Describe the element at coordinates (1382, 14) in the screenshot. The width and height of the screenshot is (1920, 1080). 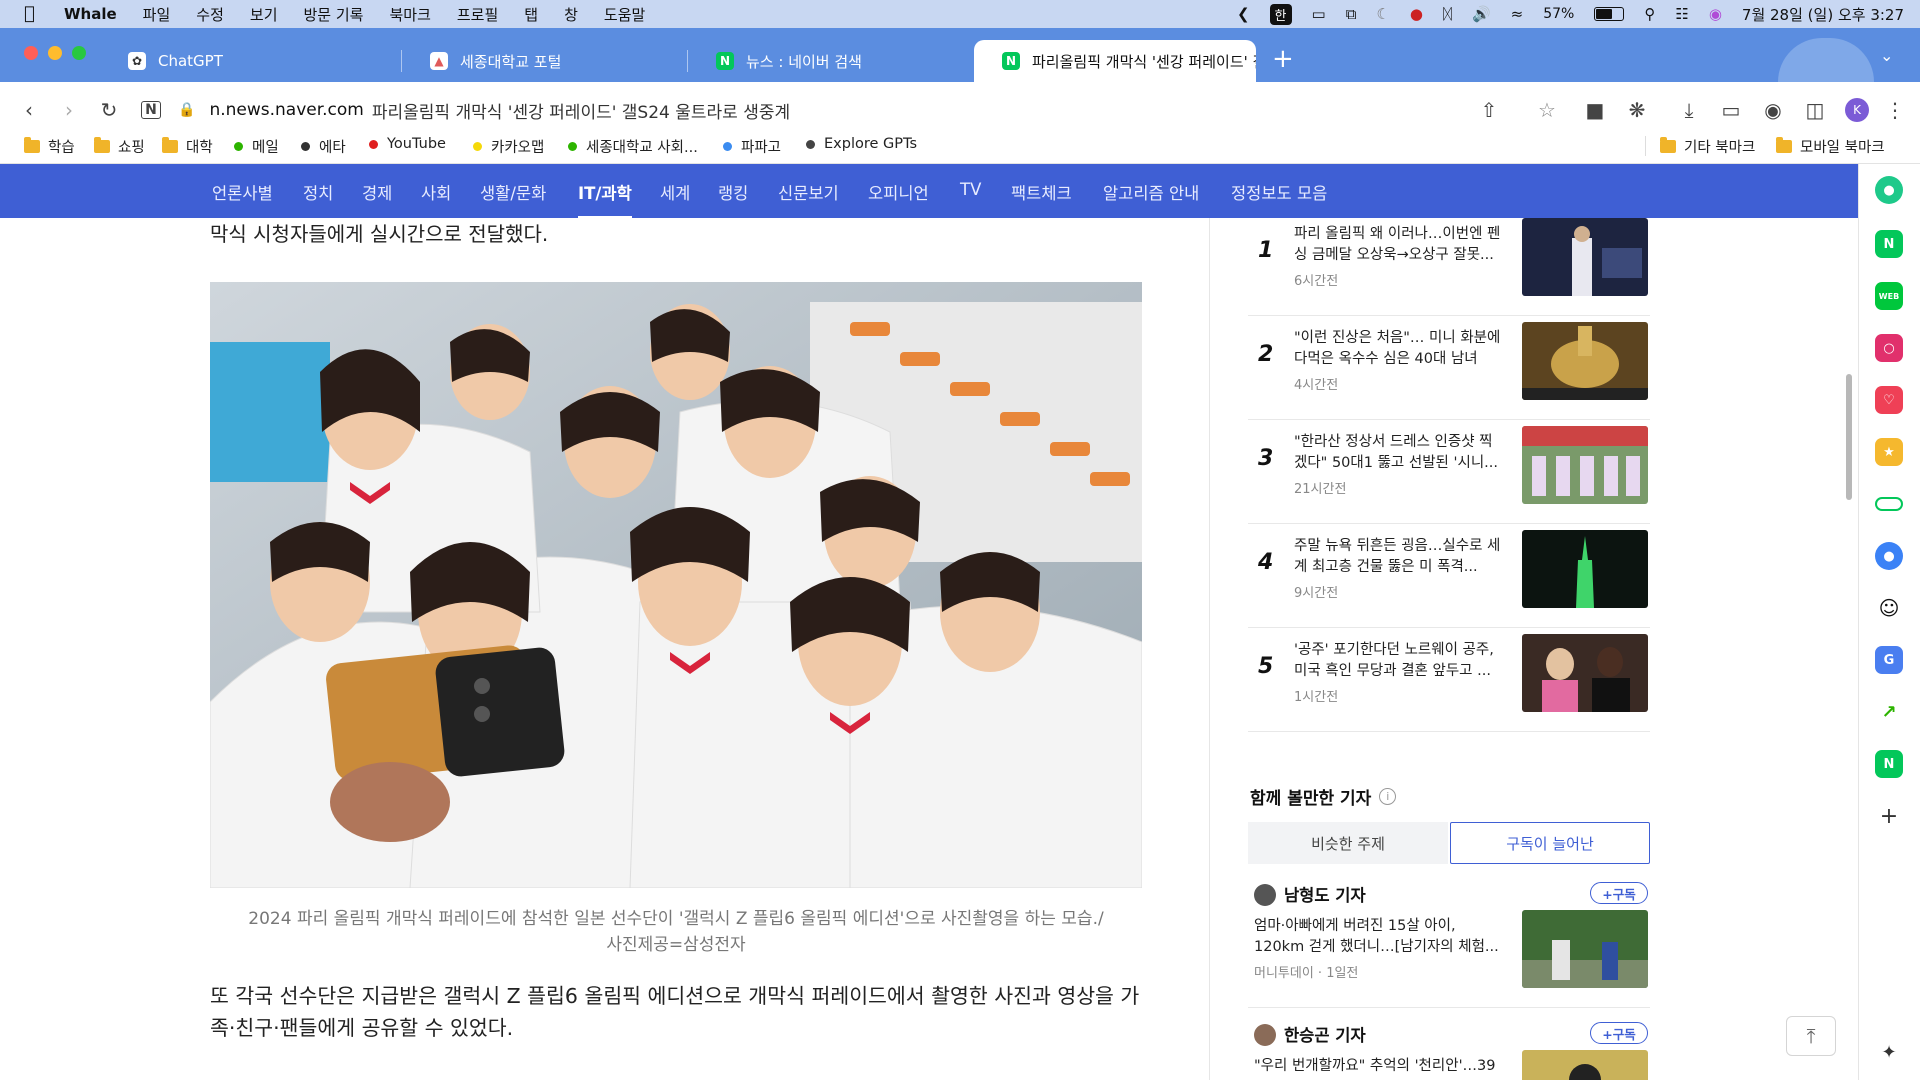
I see `moon-icon: ☾` at that location.